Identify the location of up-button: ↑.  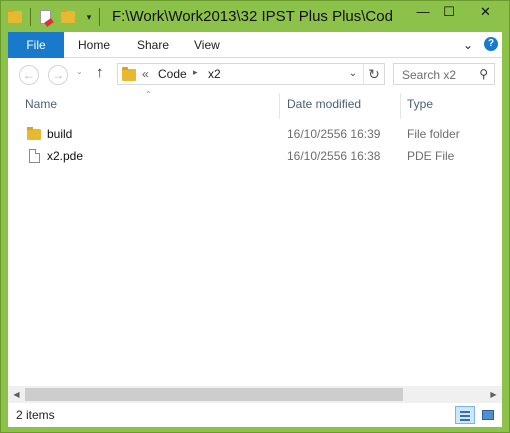
(100, 72).